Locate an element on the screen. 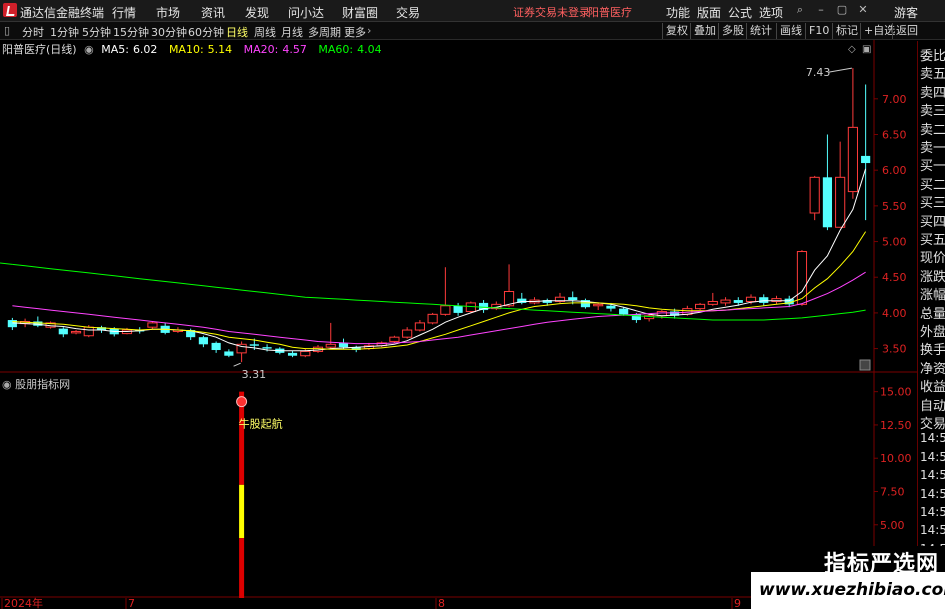  high-label-arrow is located at coordinates (840, 70).